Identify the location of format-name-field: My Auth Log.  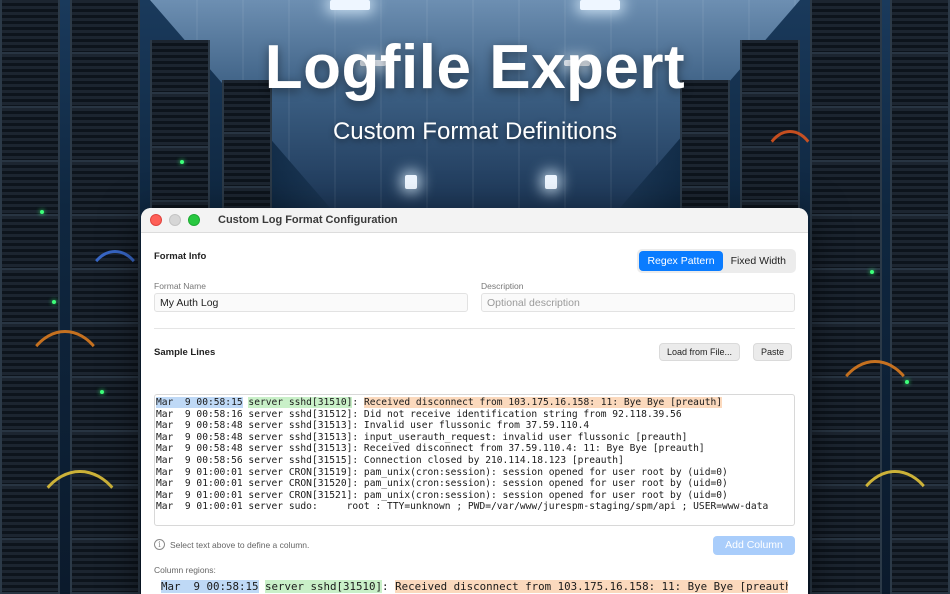
(311, 302).